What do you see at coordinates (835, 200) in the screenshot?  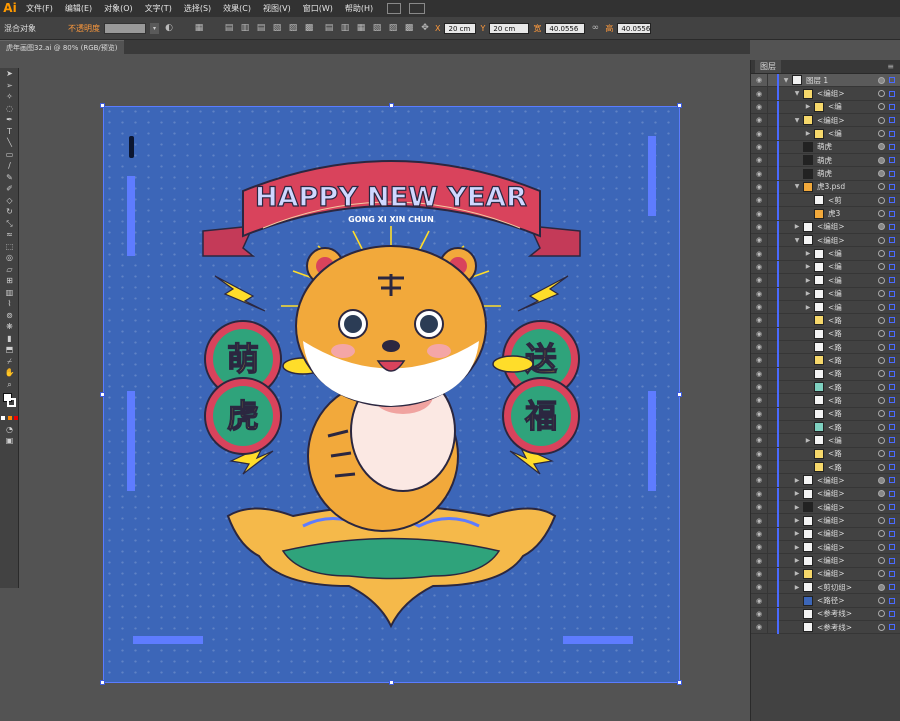 I see `layer-name: <剪` at bounding box center [835, 200].